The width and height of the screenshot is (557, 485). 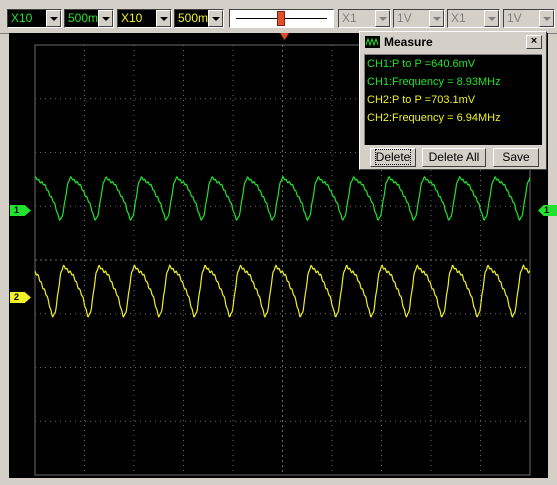 I want to click on ch1-volts-div-select: 500m, so click(x=89, y=18).